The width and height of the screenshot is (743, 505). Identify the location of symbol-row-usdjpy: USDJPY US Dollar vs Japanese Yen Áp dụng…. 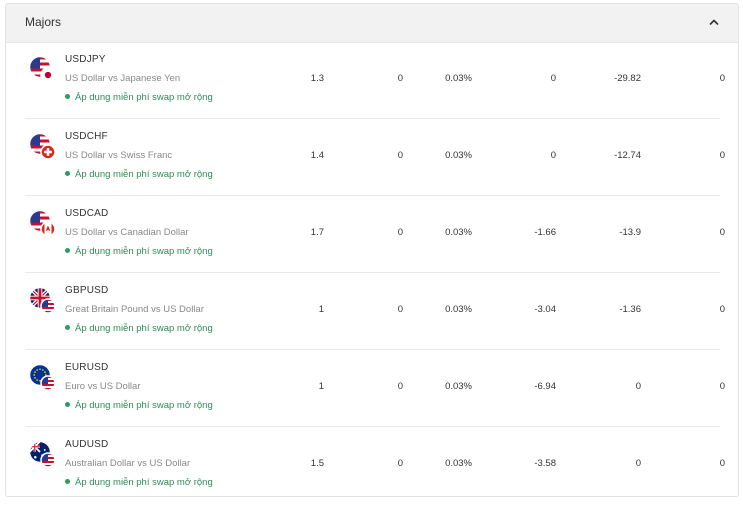
(375, 80).